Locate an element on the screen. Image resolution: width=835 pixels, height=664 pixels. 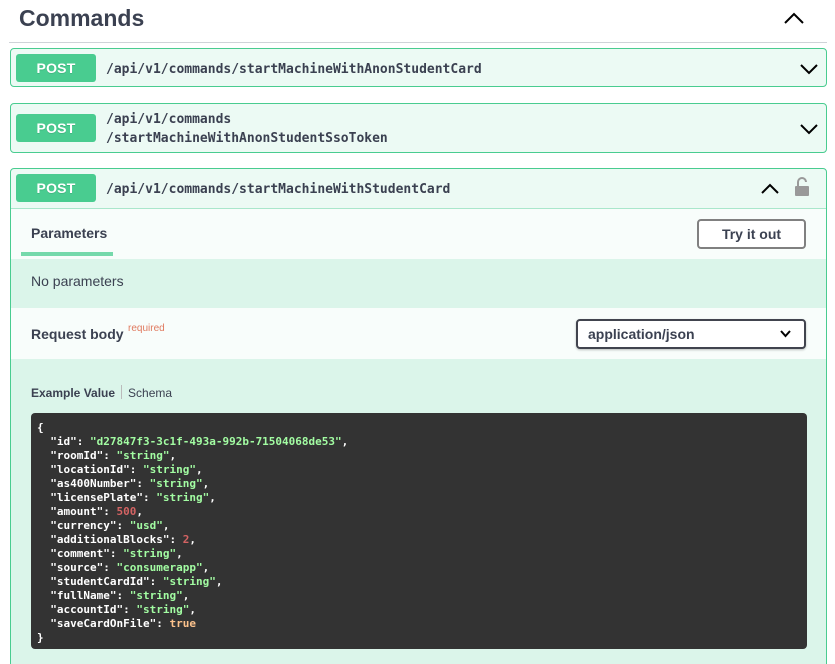
json-line: "studentCardId": "string", is located at coordinates (136, 581).